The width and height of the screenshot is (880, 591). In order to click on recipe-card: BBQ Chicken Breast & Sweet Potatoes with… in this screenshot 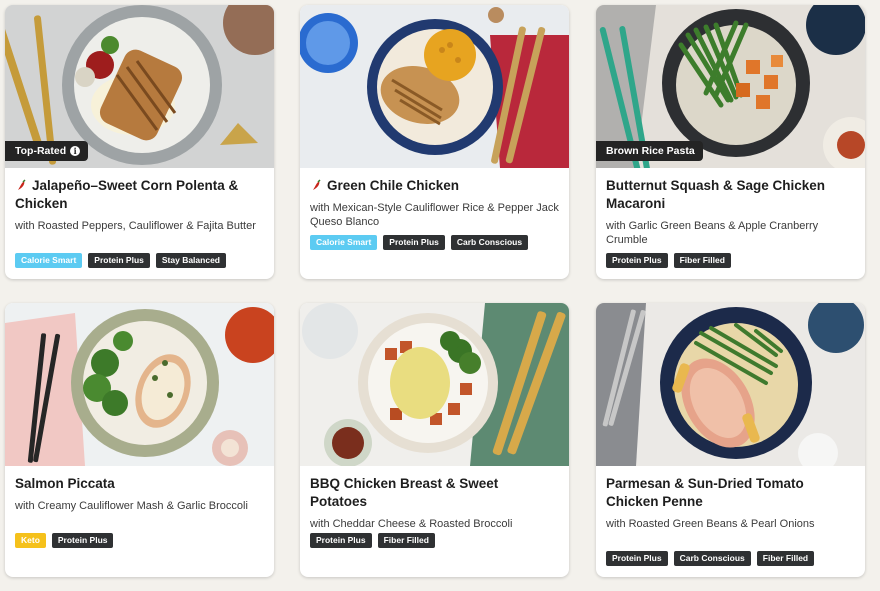, I will do `click(434, 440)`.